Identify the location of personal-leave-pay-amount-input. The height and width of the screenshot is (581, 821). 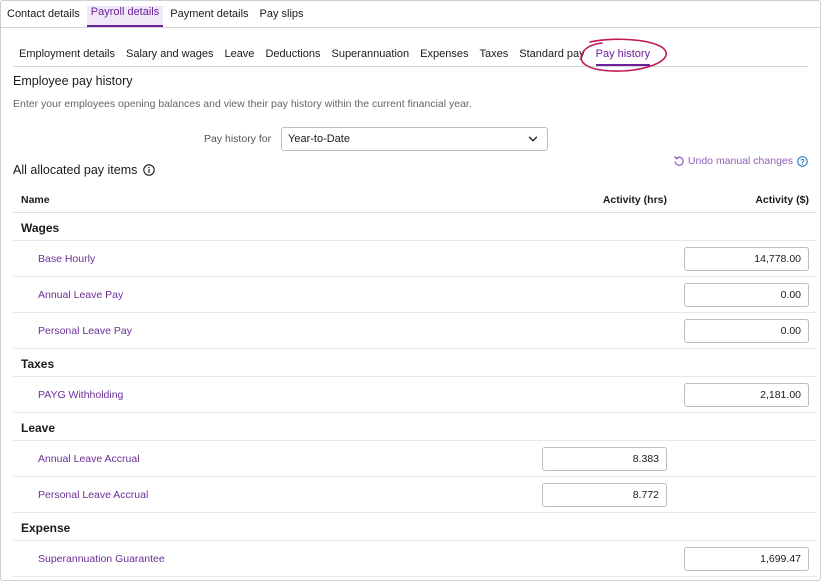
(746, 331).